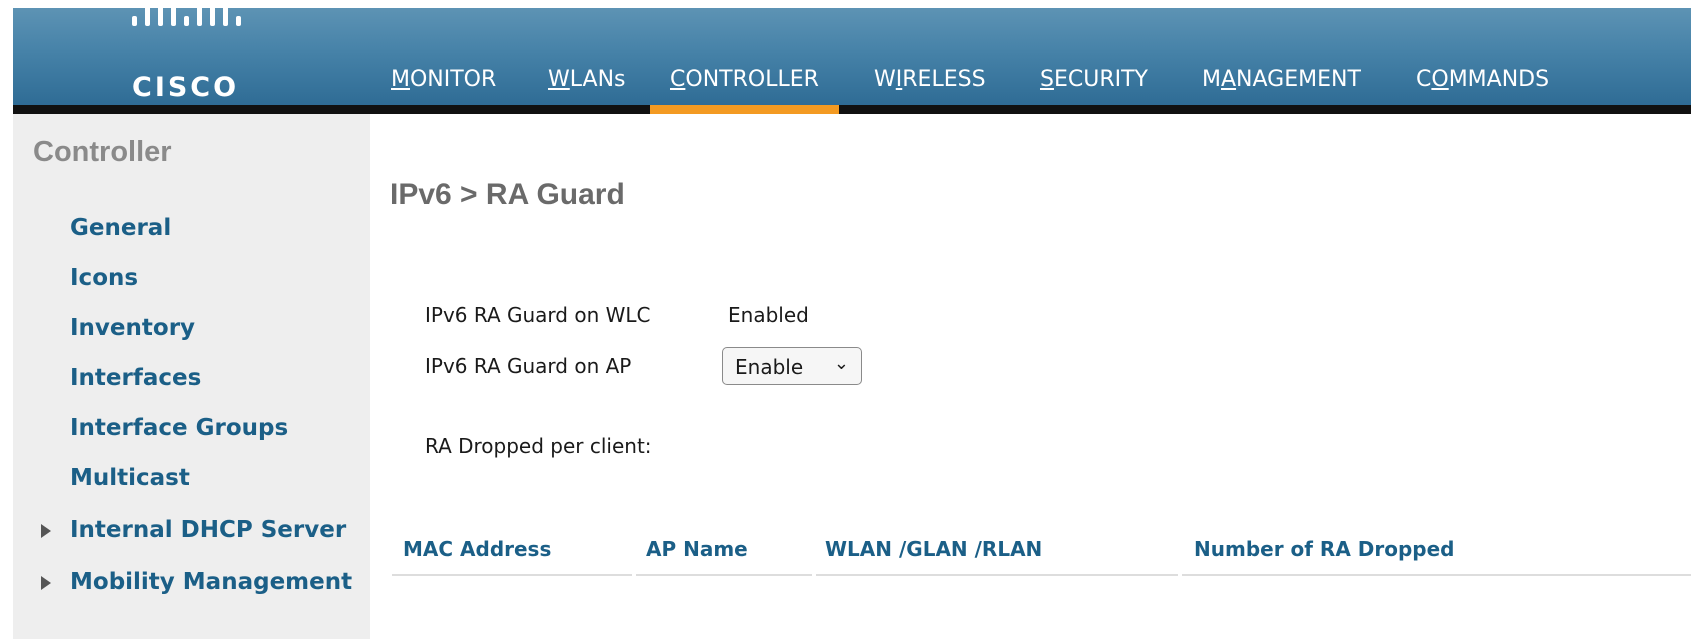 The image size is (1691, 639). I want to click on cisco-logo: CISCO, so click(198, 52).